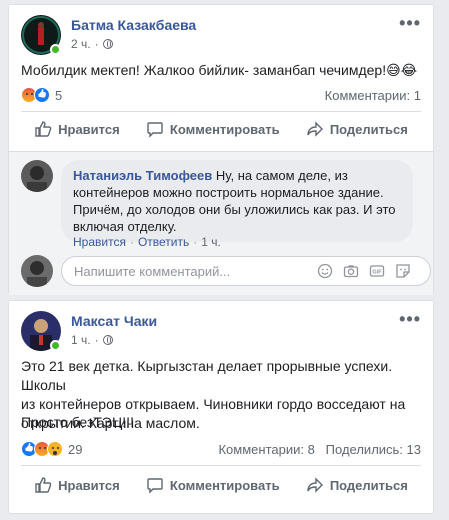  What do you see at coordinates (403, 271) in the screenshot?
I see `sticker-icon` at bounding box center [403, 271].